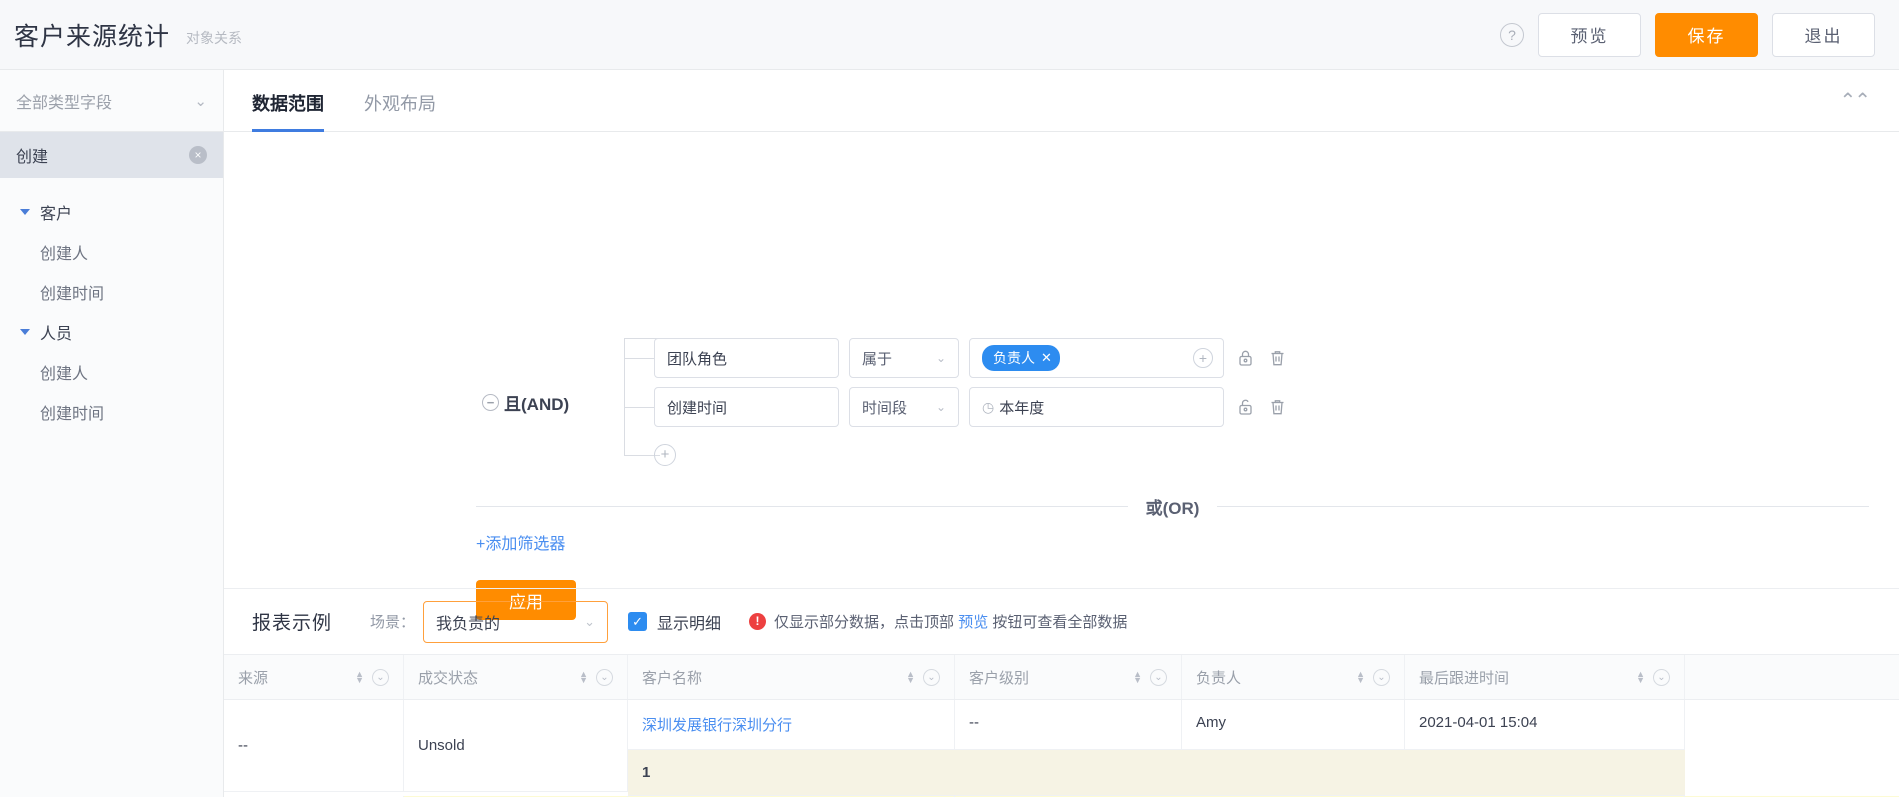  Describe the element at coordinates (198, 155) in the screenshot. I see `close-icon: ×` at that location.